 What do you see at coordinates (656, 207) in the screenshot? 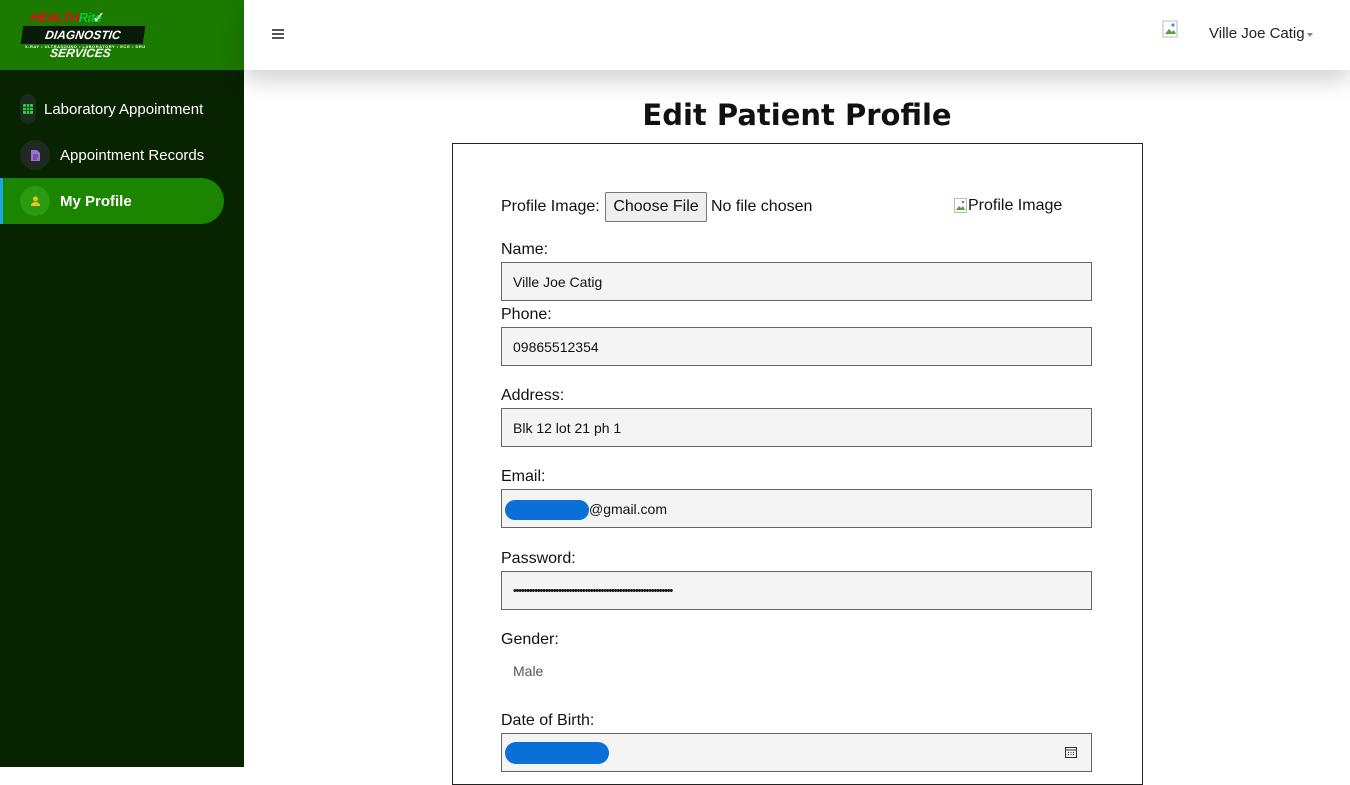
I see `choose-file-button: Choose File` at bounding box center [656, 207].